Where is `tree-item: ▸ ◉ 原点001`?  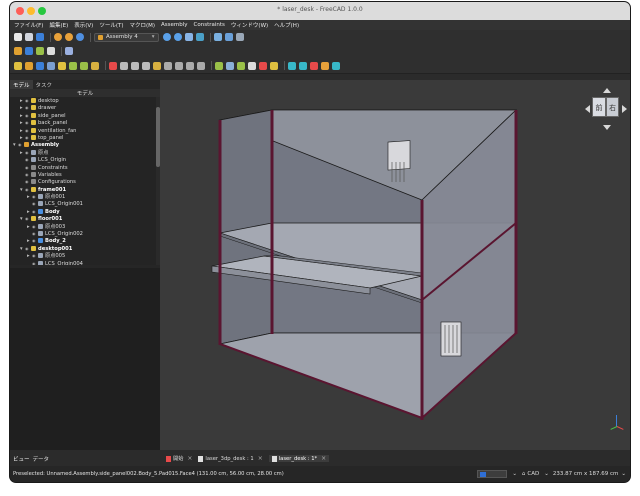 tree-item: ▸ ◉ 原点001 is located at coordinates (83, 196).